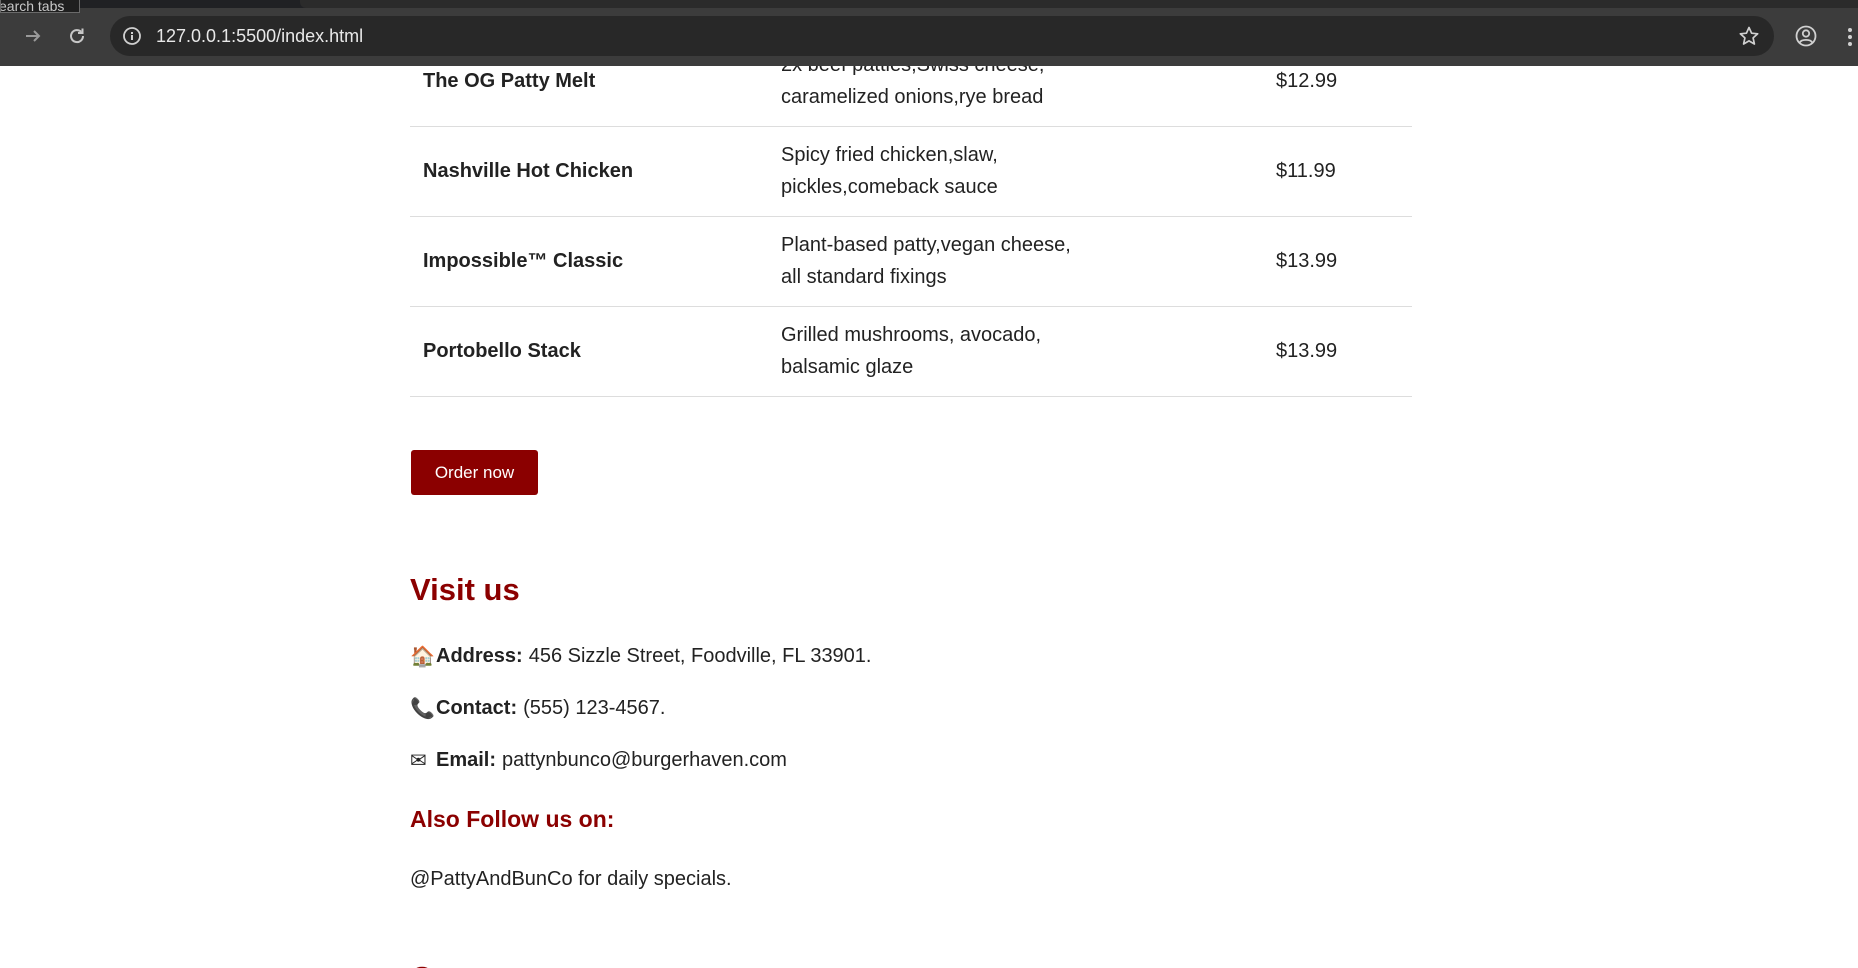 The image size is (1858, 968). What do you see at coordinates (440, 963) in the screenshot?
I see `next-section-heading: Our` at bounding box center [440, 963].